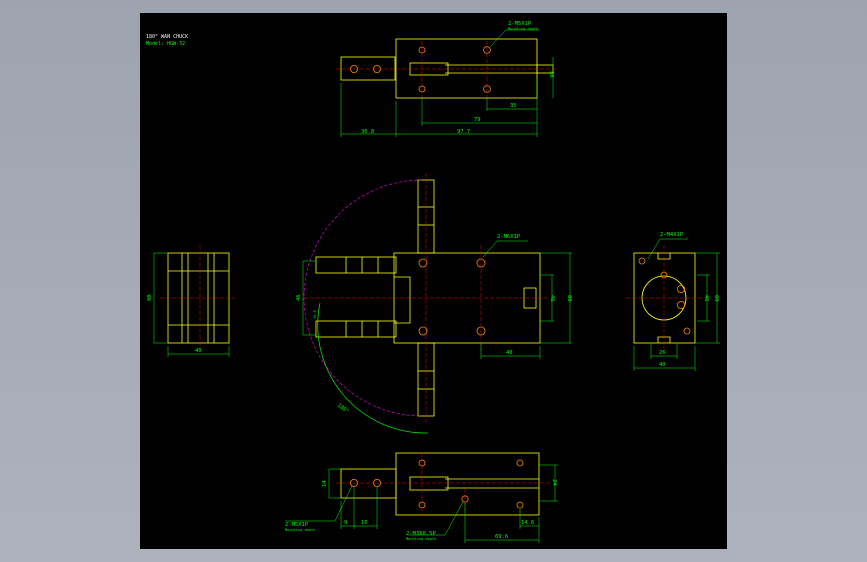 The width and height of the screenshot is (867, 562). Describe the element at coordinates (150, 297) in the screenshot. I see `dim-left-80: 80` at that location.